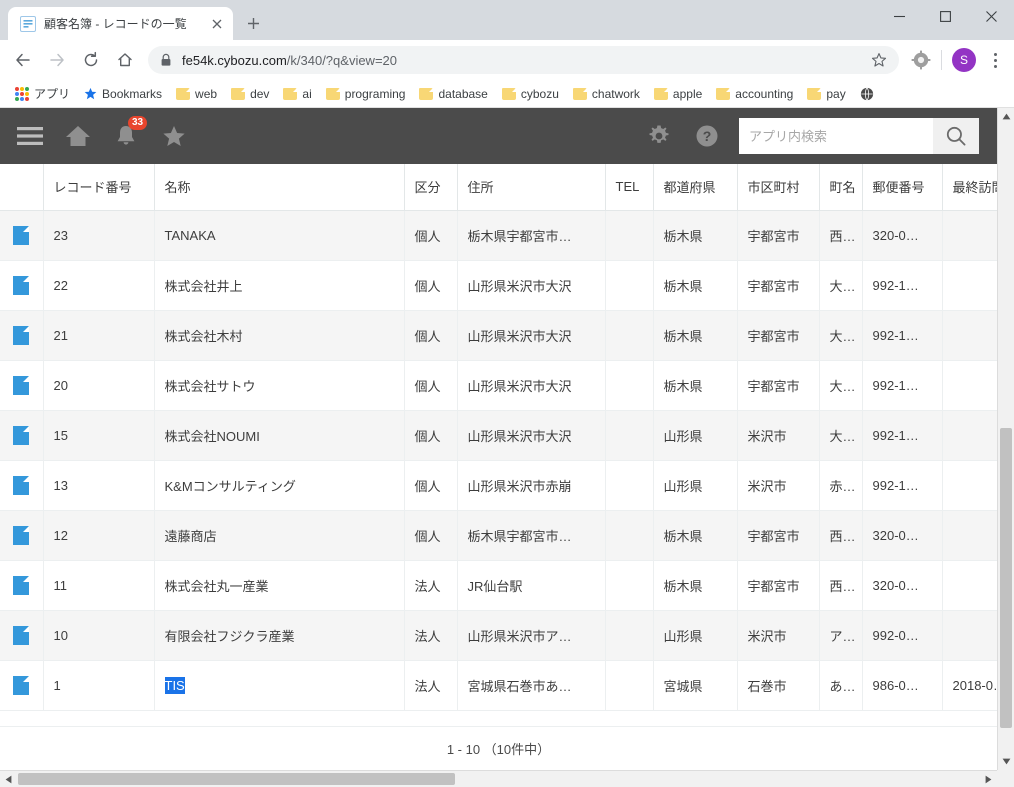  What do you see at coordinates (78, 136) in the screenshot?
I see `home-icon` at bounding box center [78, 136].